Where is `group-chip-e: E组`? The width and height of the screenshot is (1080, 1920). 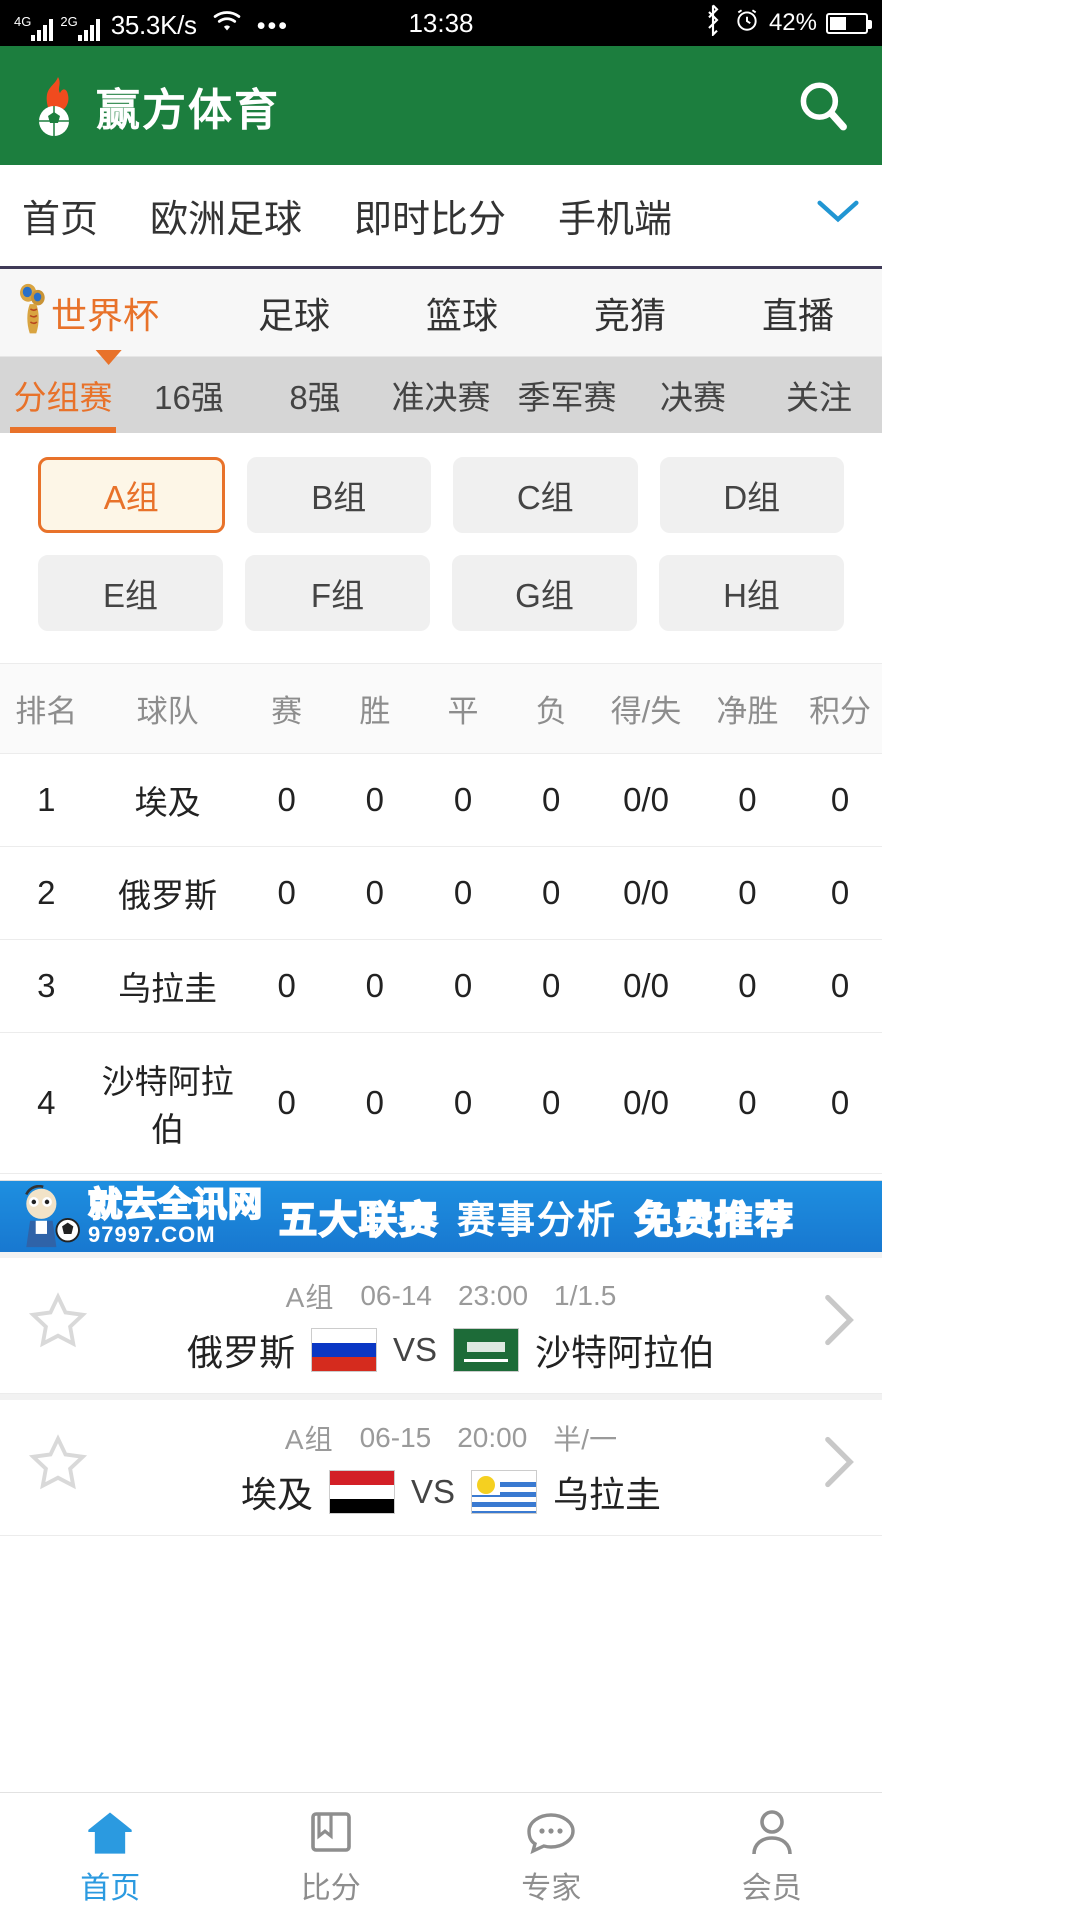
group-chip-e: E组 is located at coordinates (130, 593).